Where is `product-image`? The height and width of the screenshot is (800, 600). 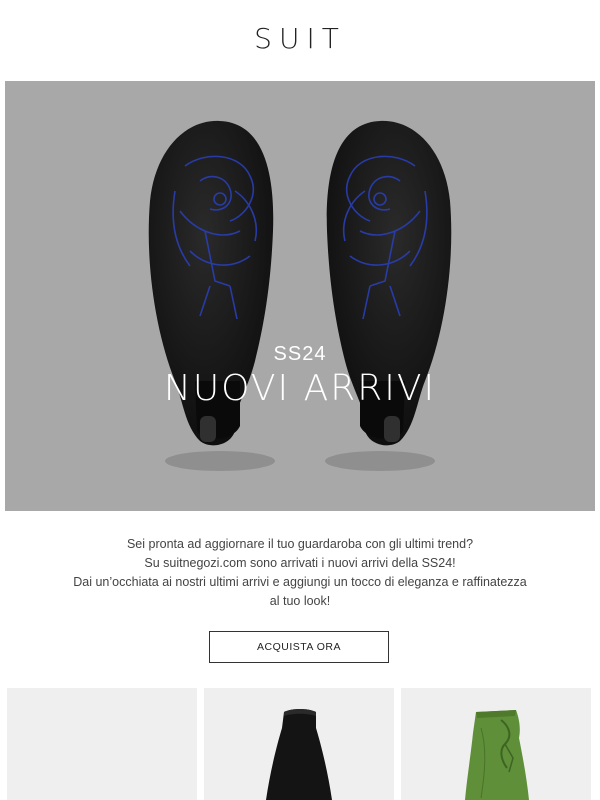 product-image is located at coordinates (102, 744).